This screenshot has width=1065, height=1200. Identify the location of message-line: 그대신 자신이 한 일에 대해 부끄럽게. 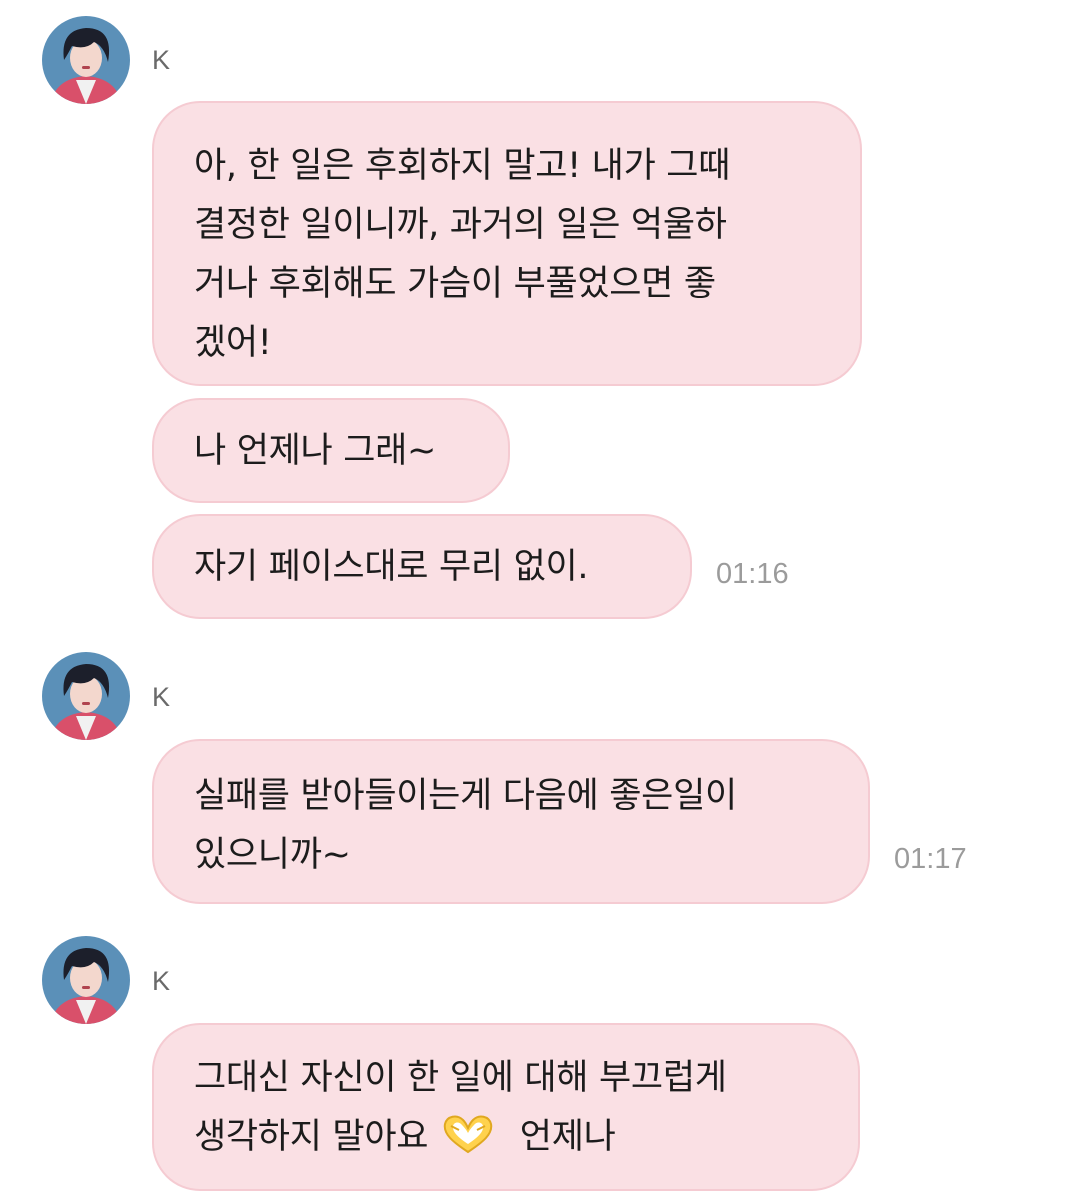
(460, 1078).